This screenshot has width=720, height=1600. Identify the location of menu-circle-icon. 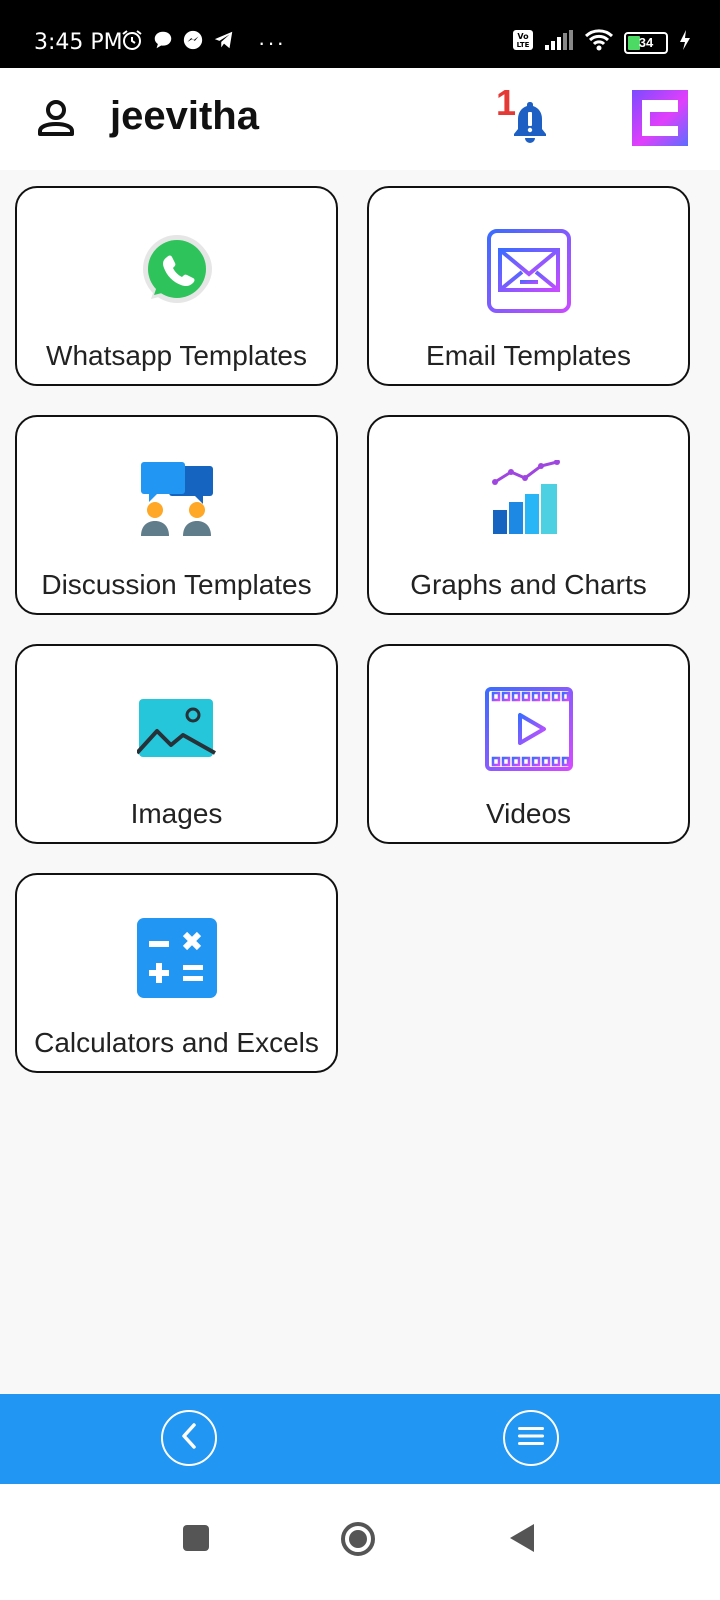
(531, 1438).